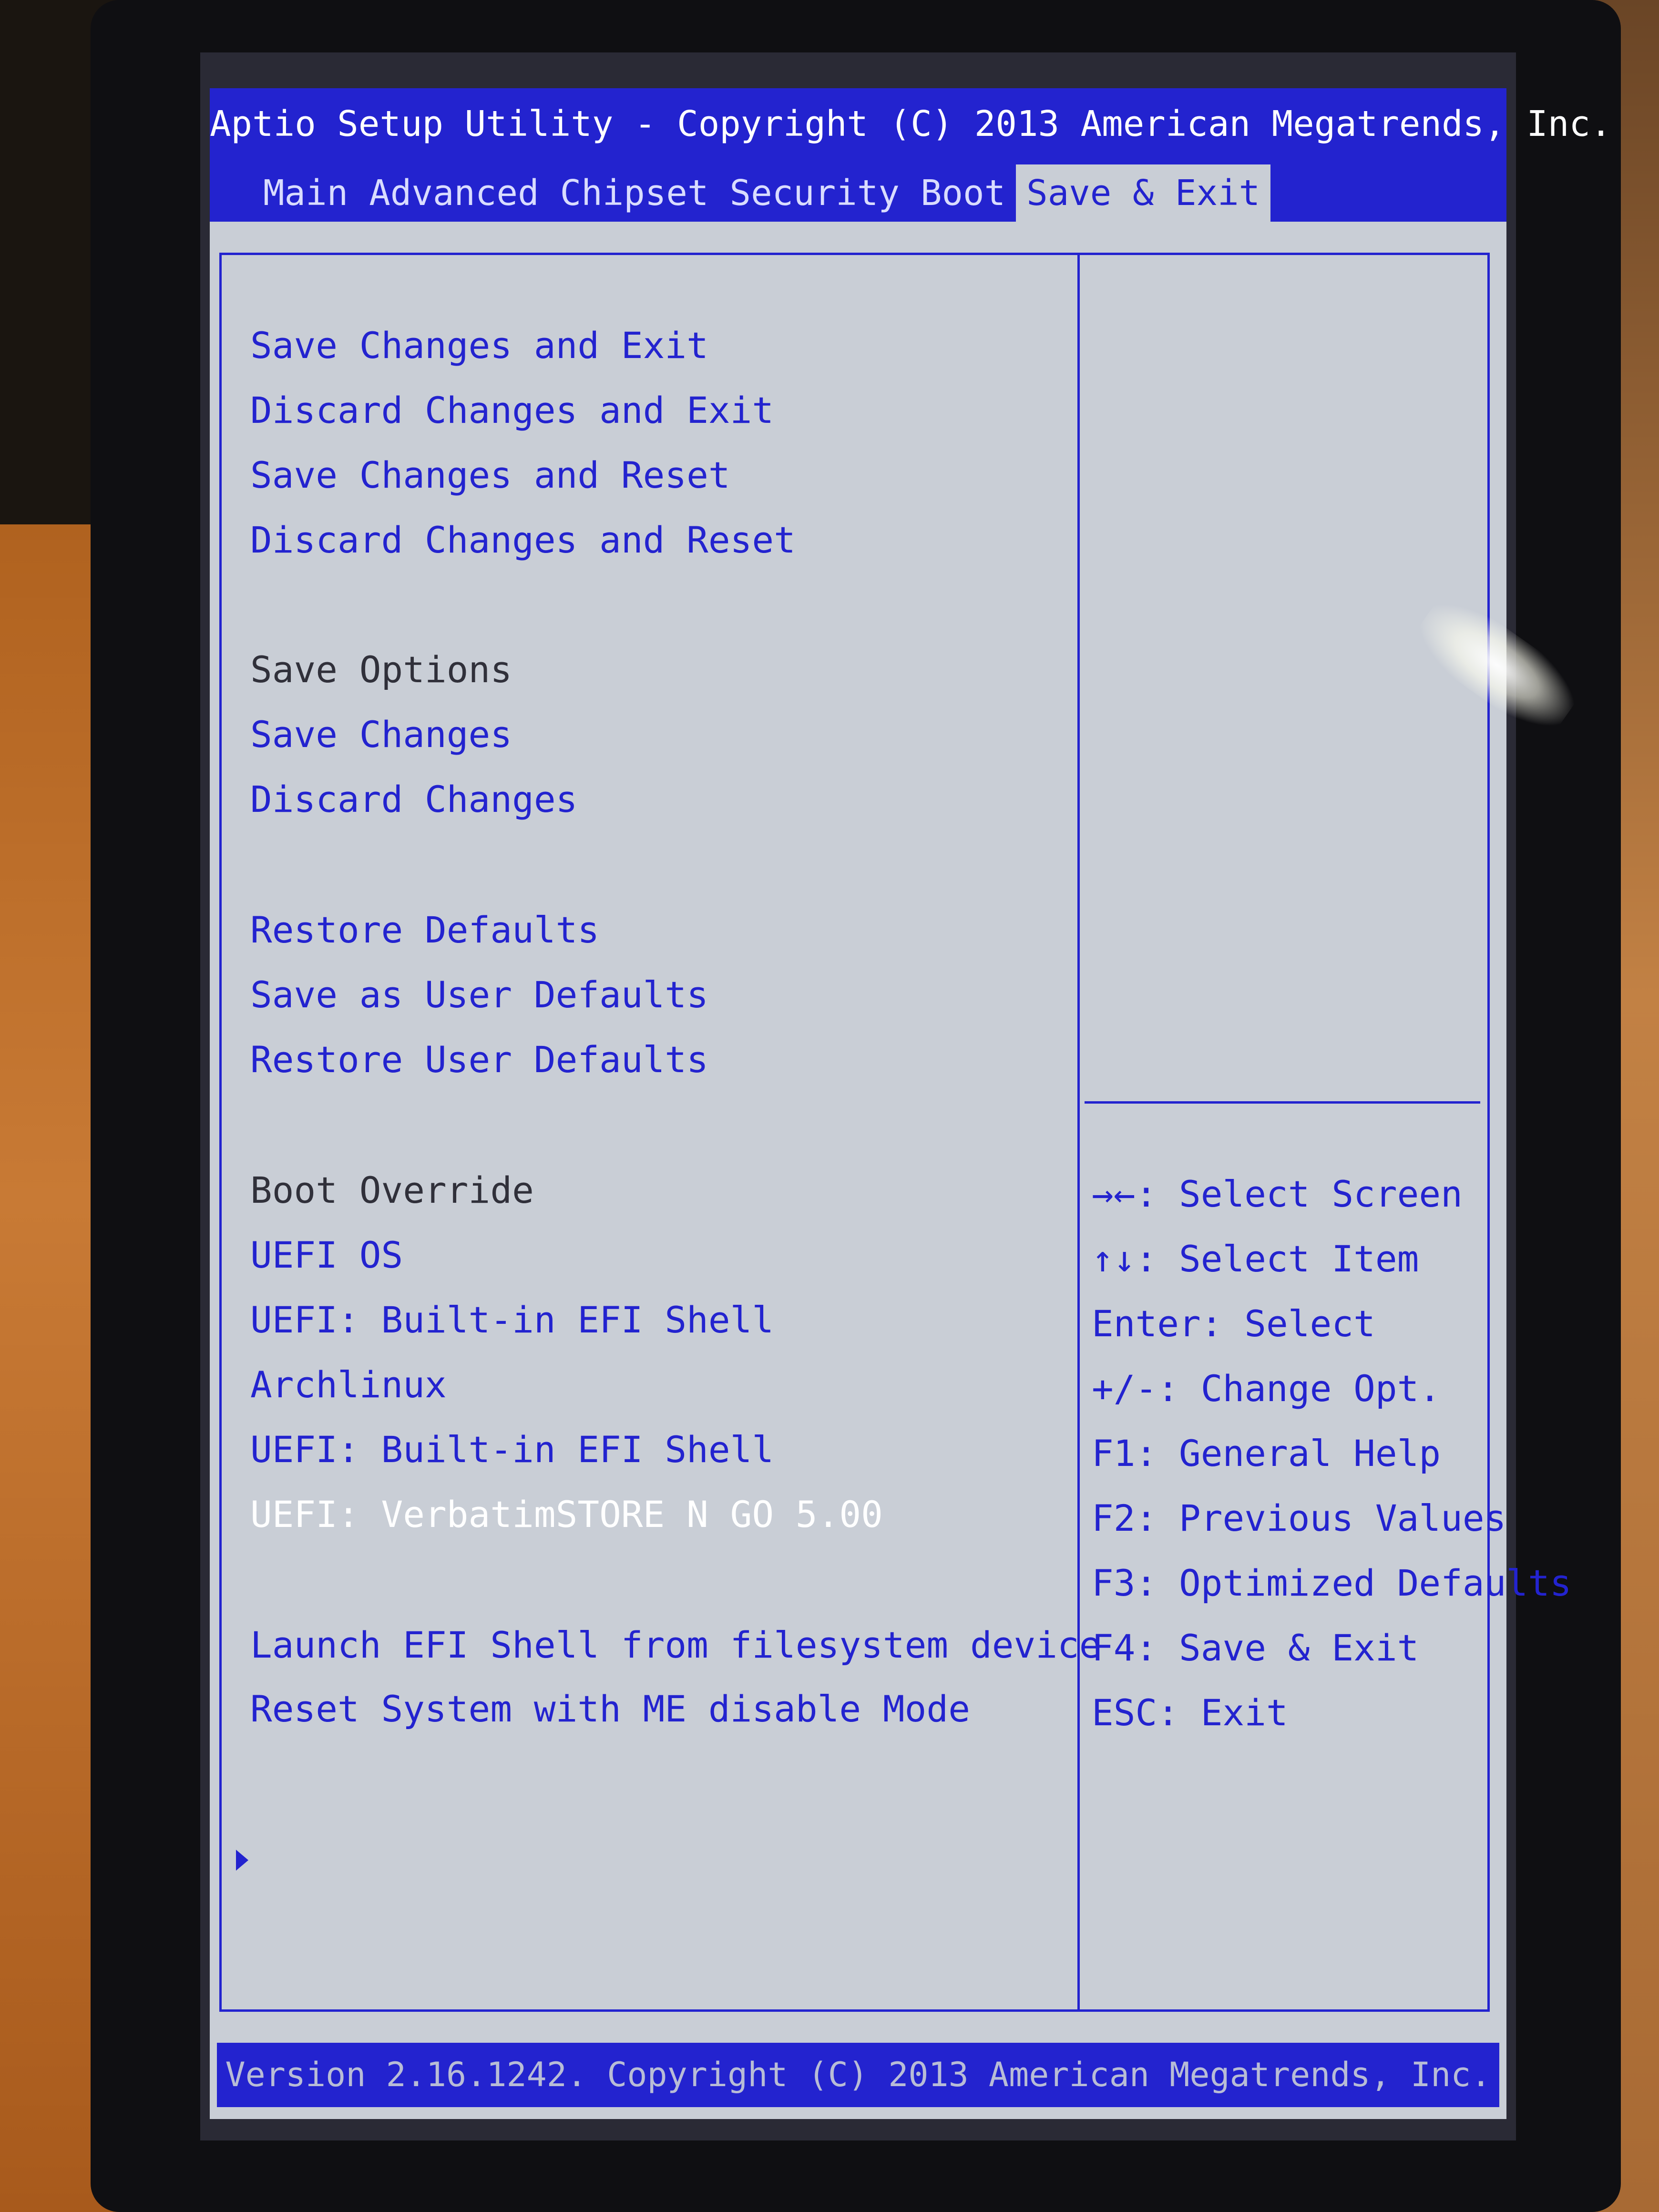  Describe the element at coordinates (1114, 1259) in the screenshot. I see `help-key: ↑↓` at that location.